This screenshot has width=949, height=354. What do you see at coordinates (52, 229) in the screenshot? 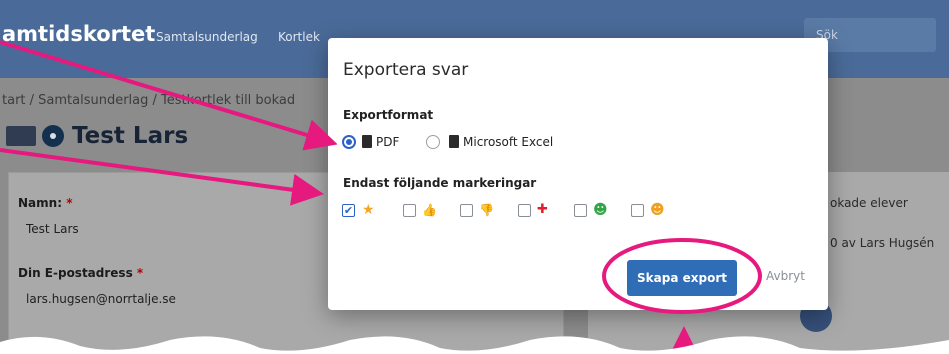
I see `name-value: Test Lars` at bounding box center [52, 229].